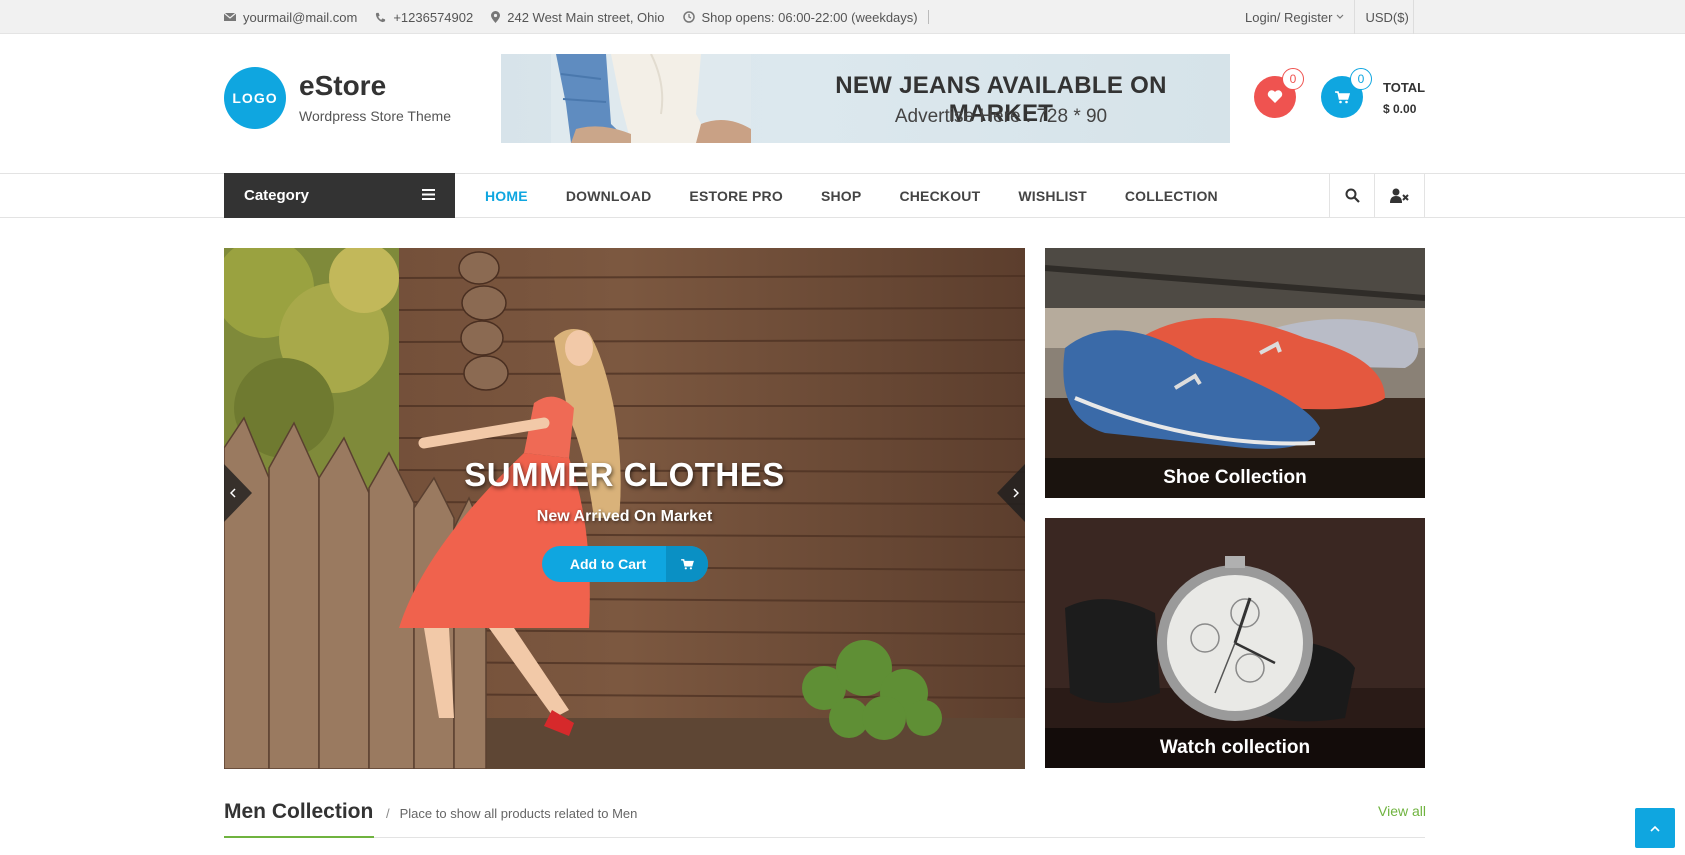  I want to click on slide-subtitle: New Arrived On Market, so click(624, 516).